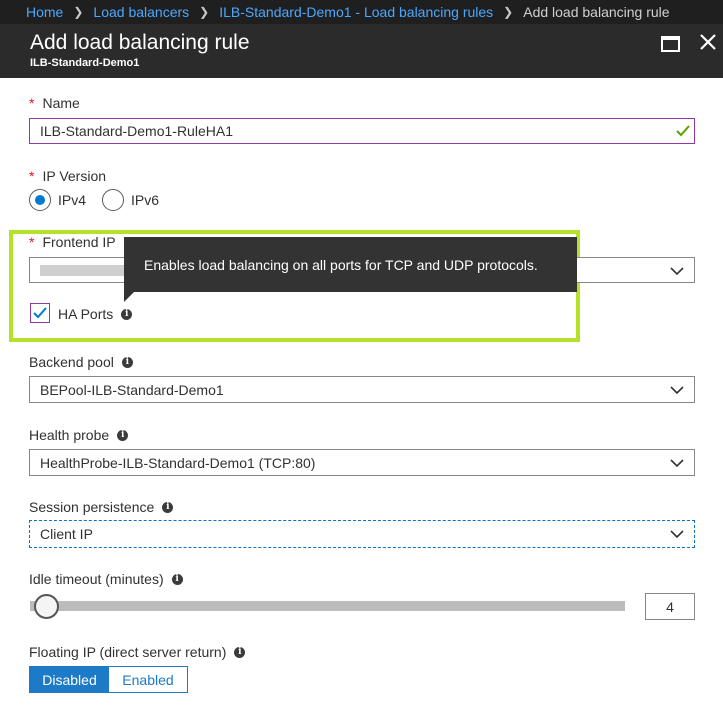 The height and width of the screenshot is (708, 723). What do you see at coordinates (101, 507) in the screenshot?
I see `session-persistence-label: Session persistence i` at bounding box center [101, 507].